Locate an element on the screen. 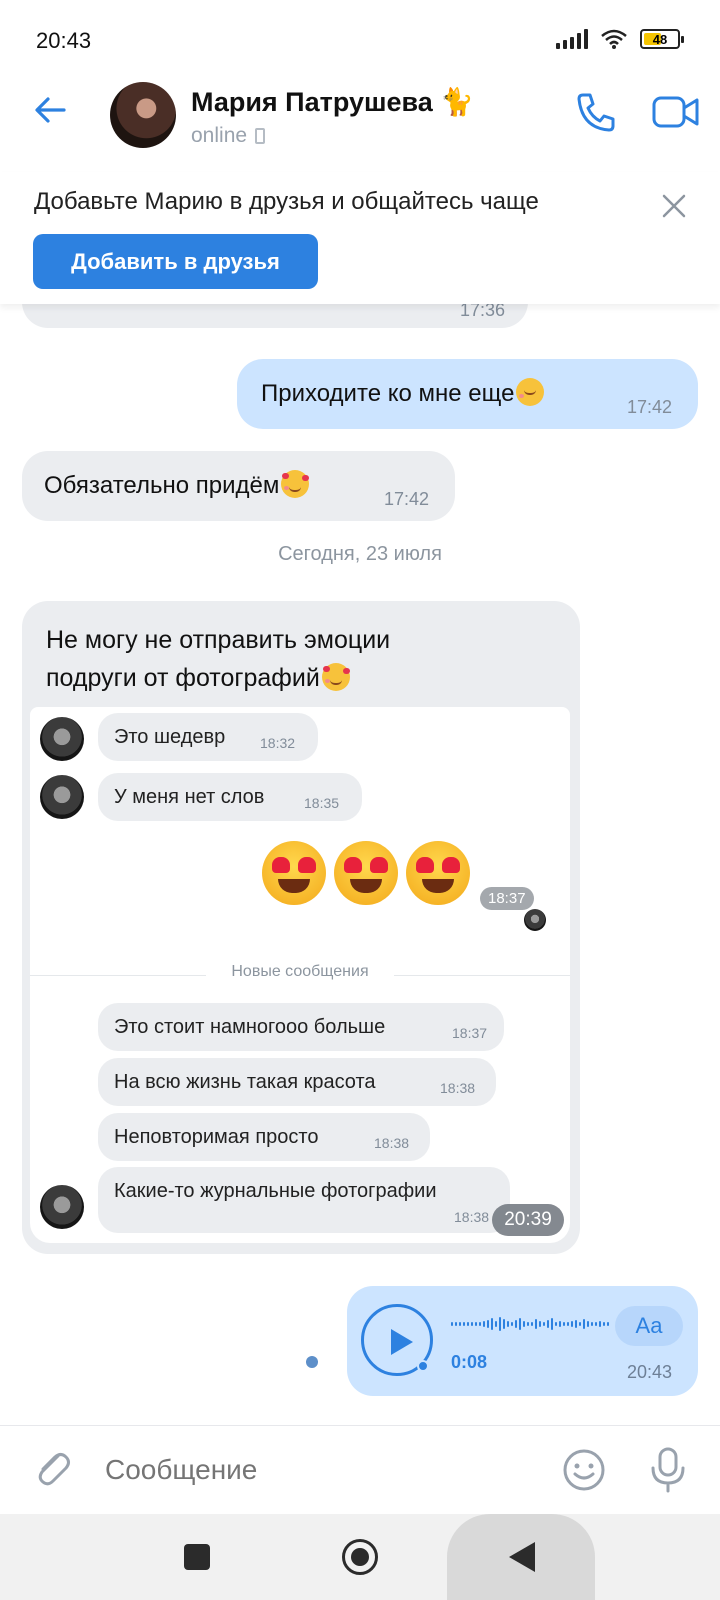  status-icons: 48 is located at coordinates (620, 39).